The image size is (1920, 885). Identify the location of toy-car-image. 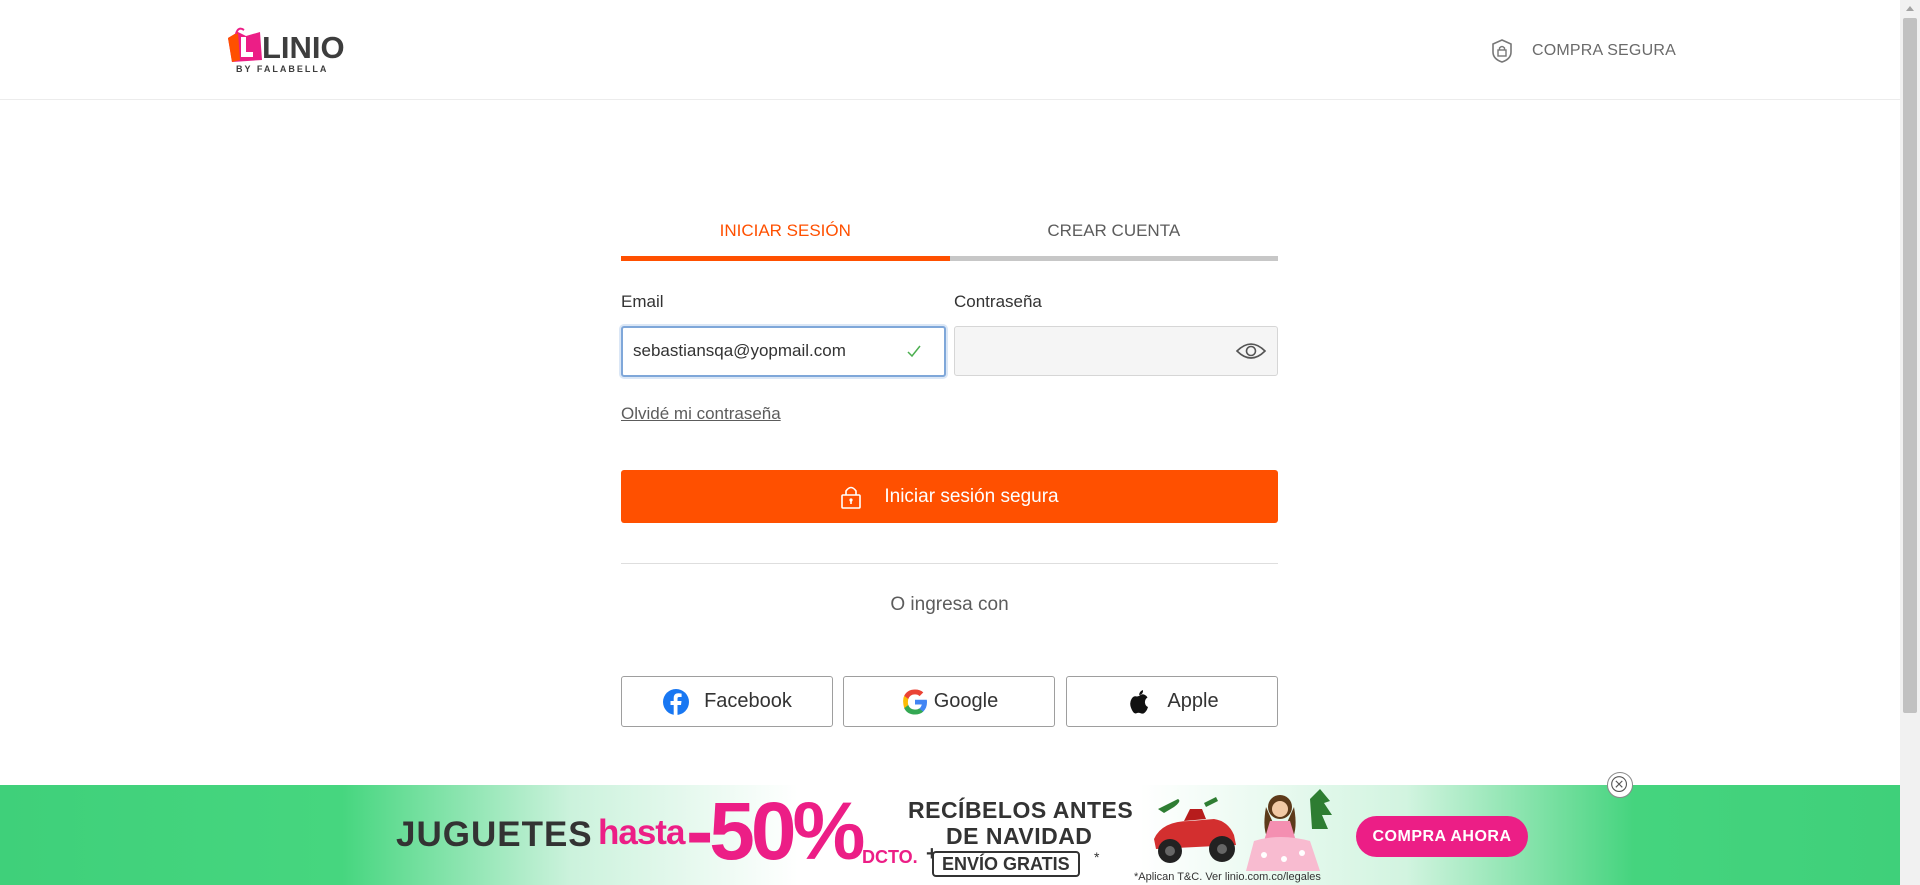
(1195, 830).